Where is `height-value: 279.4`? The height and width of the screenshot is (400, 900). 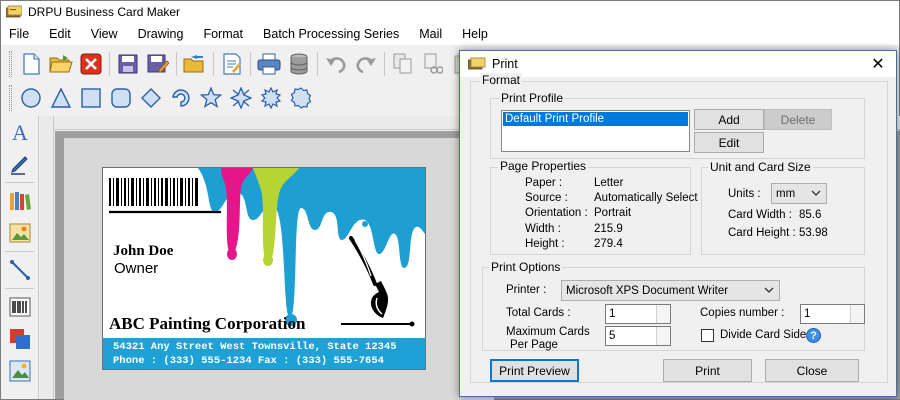 height-value: 279.4 is located at coordinates (608, 244).